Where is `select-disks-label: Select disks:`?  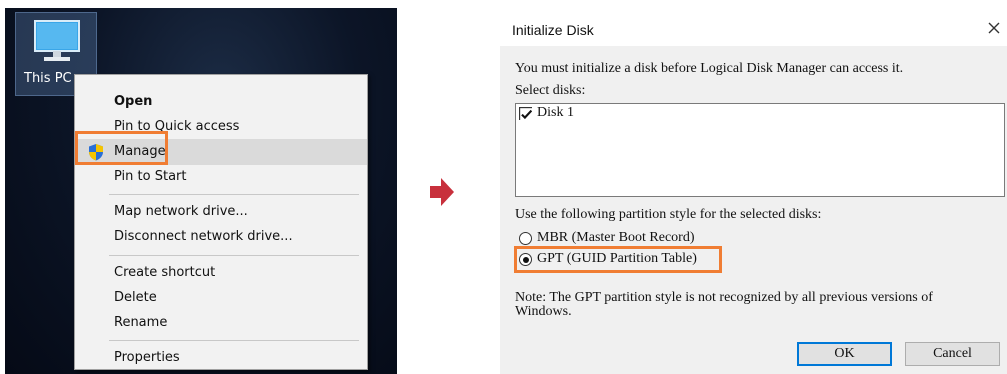
select-disks-label: Select disks: is located at coordinates (550, 90).